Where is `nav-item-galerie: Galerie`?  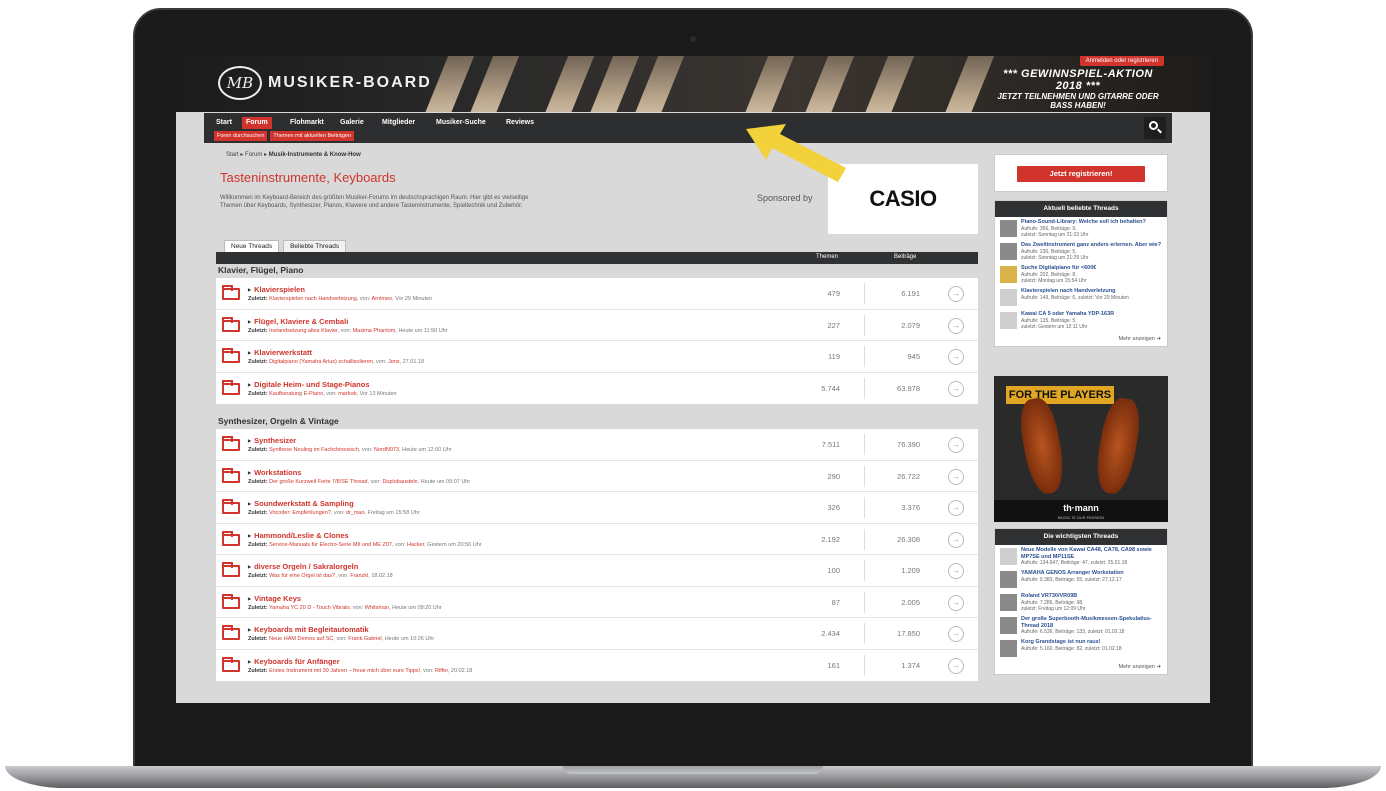 nav-item-galerie: Galerie is located at coordinates (352, 123).